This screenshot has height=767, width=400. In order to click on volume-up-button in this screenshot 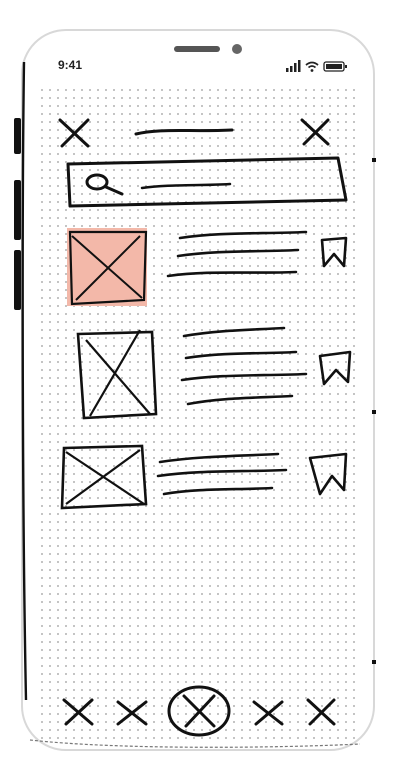, I will do `click(17, 210)`.